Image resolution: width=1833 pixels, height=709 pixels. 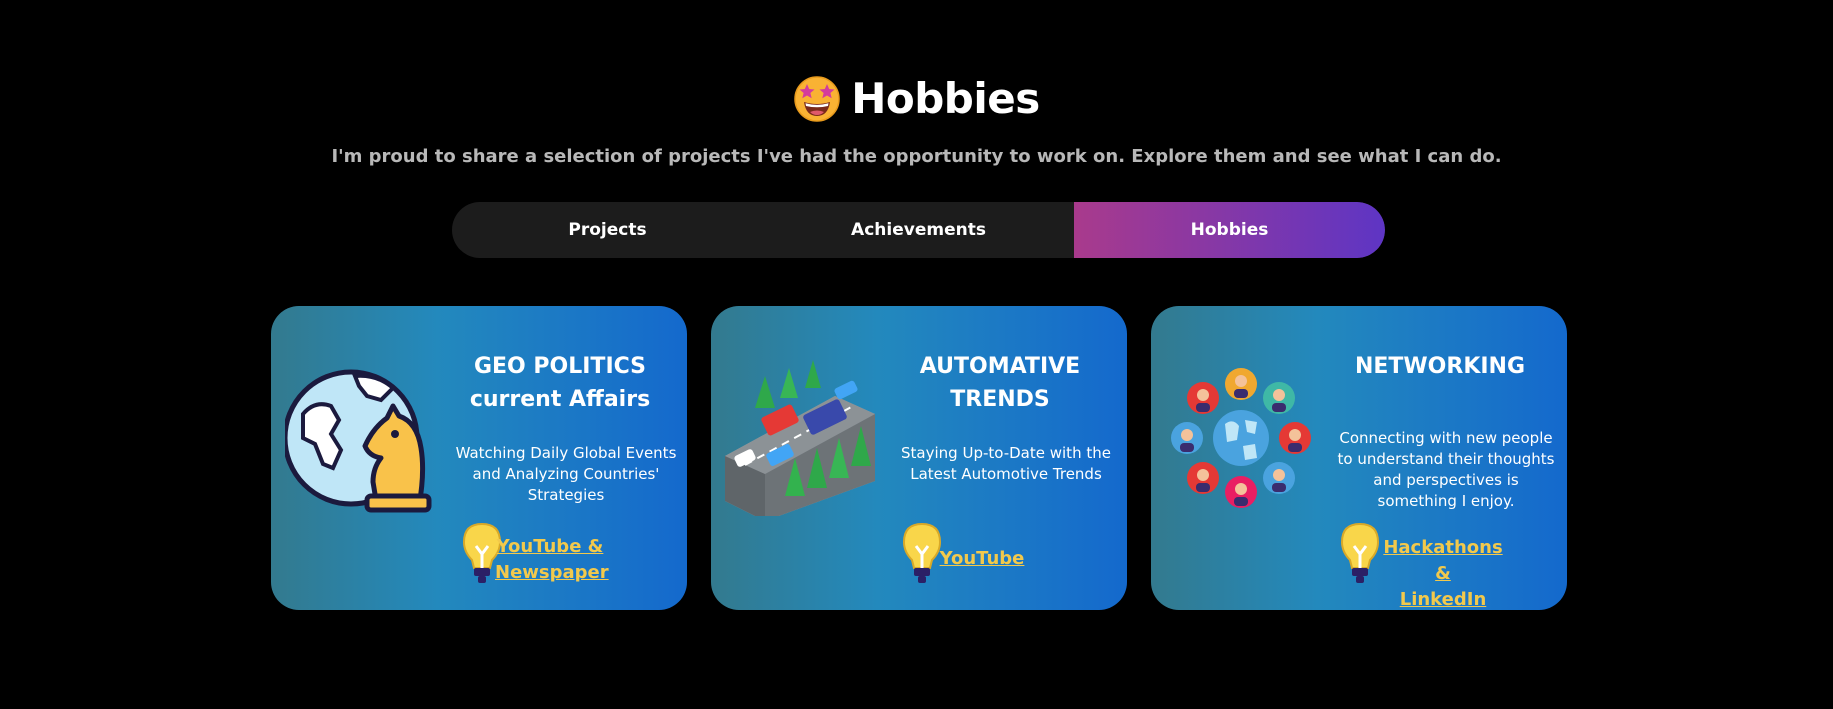 I want to click on lightbulb-icon, so click(x=922, y=552).